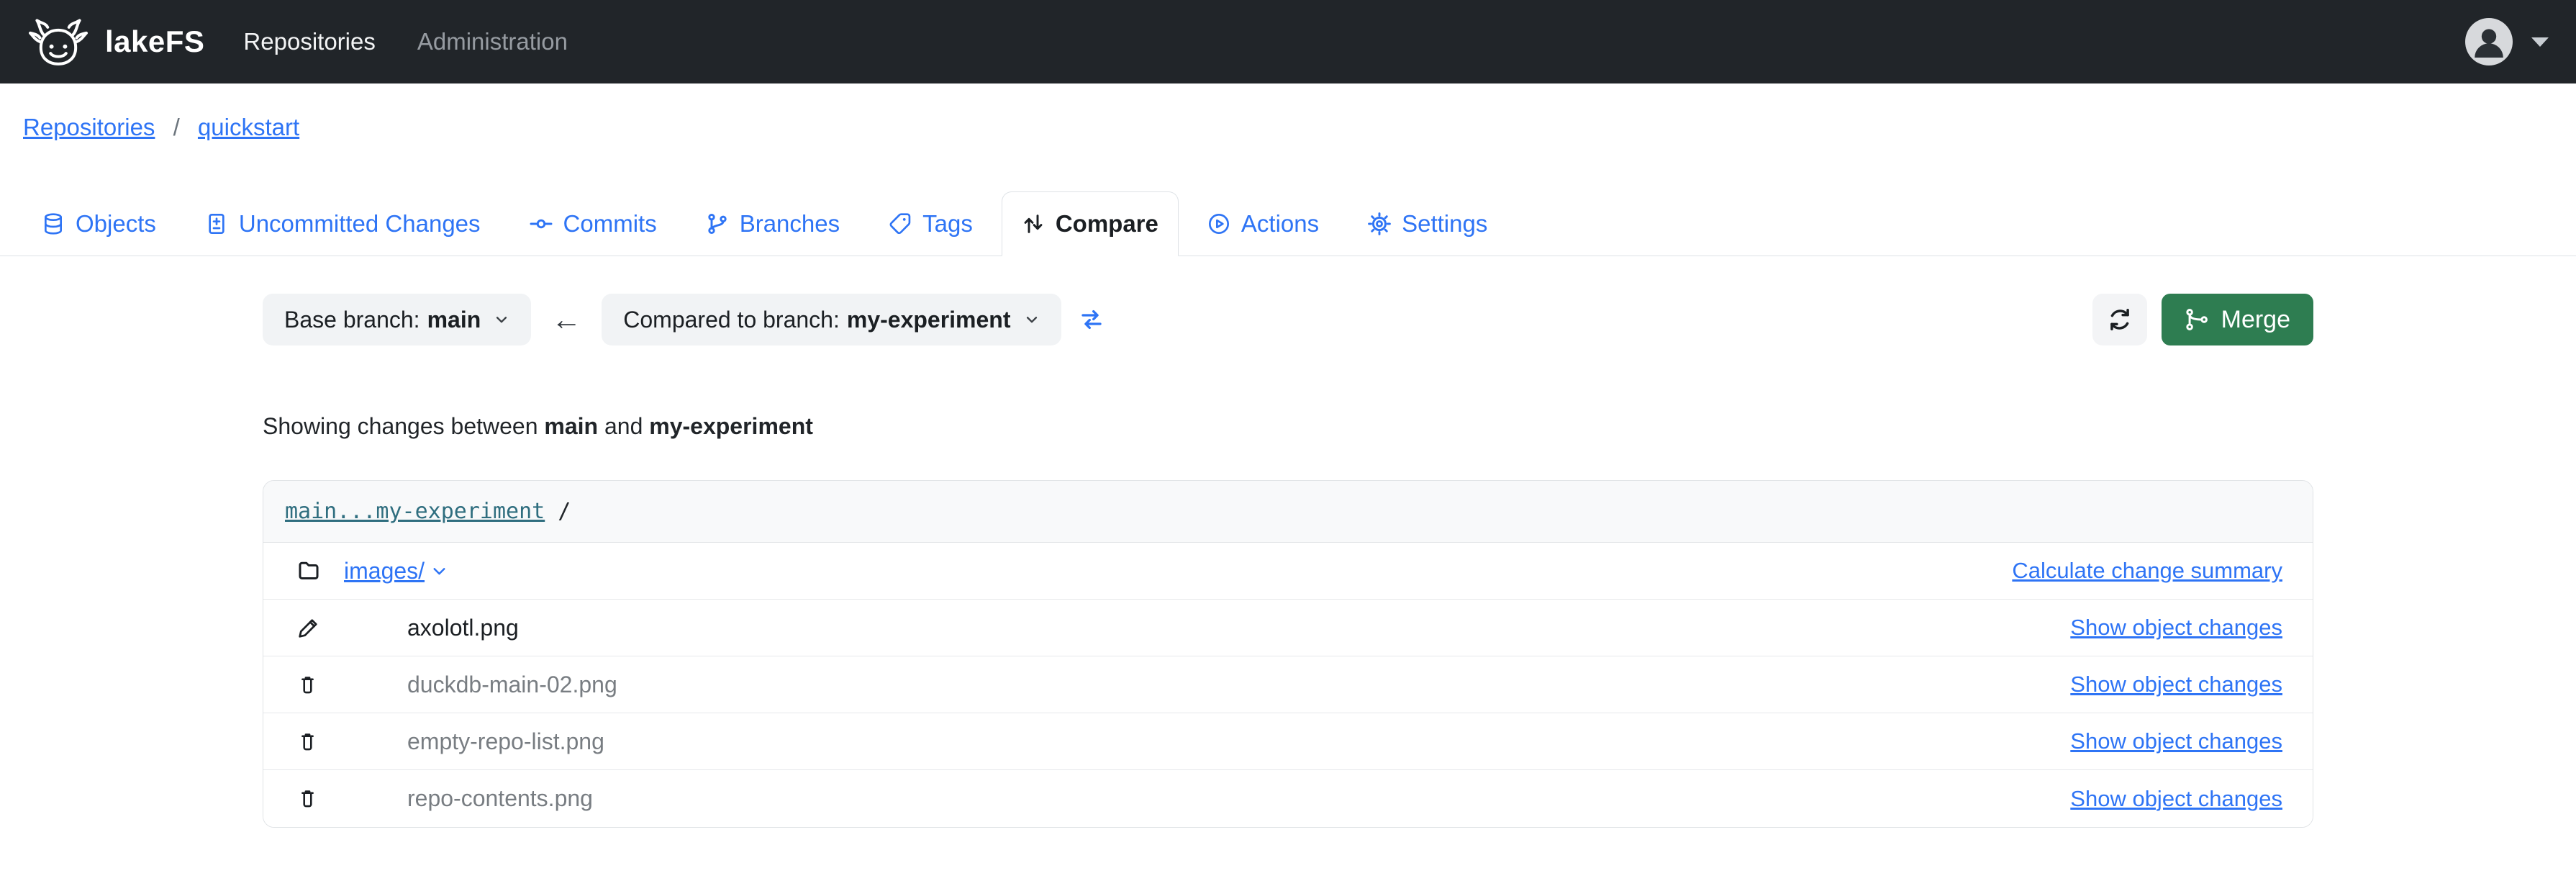  What do you see at coordinates (610, 223) in the screenshot?
I see `tab-label: Commits` at bounding box center [610, 223].